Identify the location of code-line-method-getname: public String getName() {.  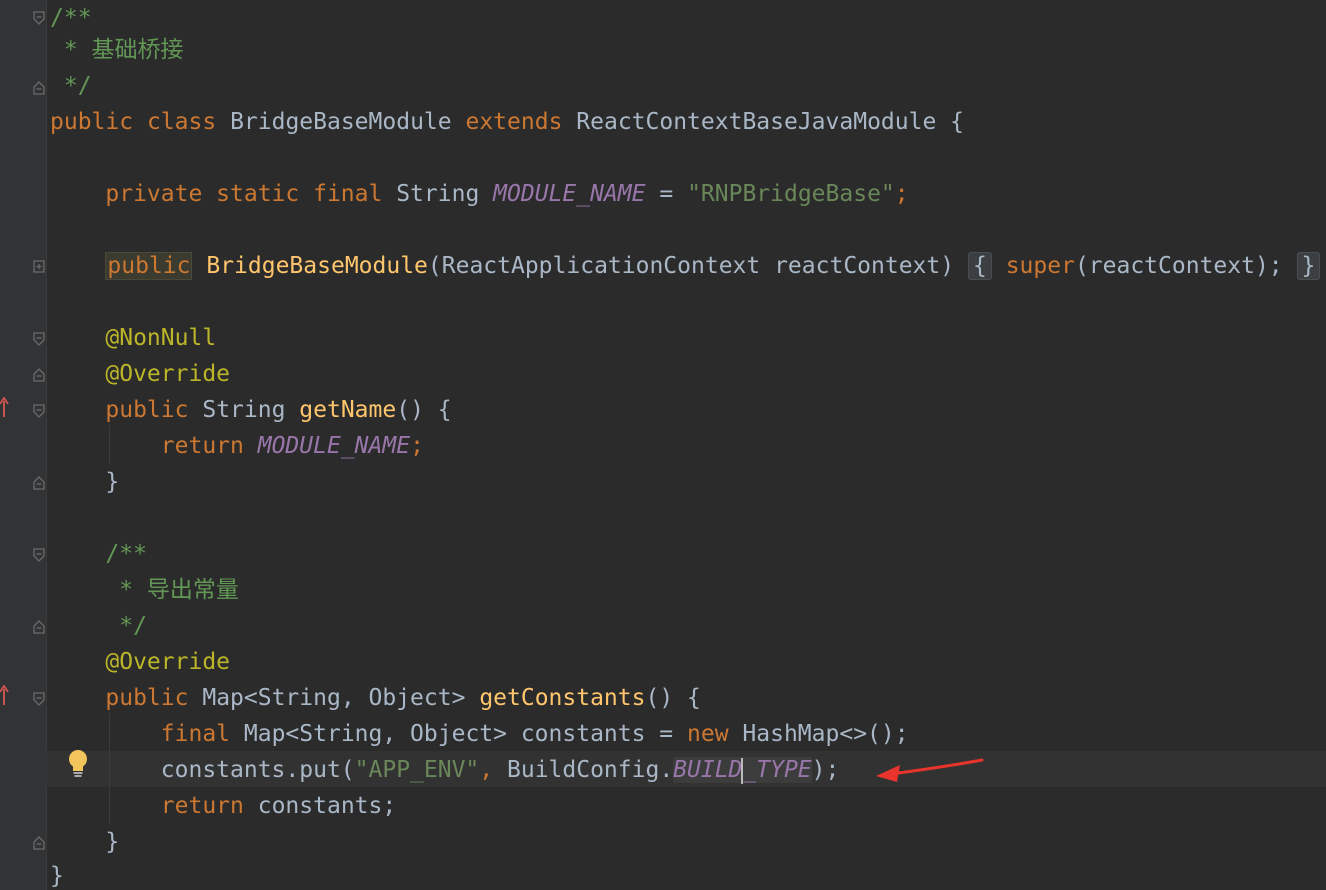
(251, 410).